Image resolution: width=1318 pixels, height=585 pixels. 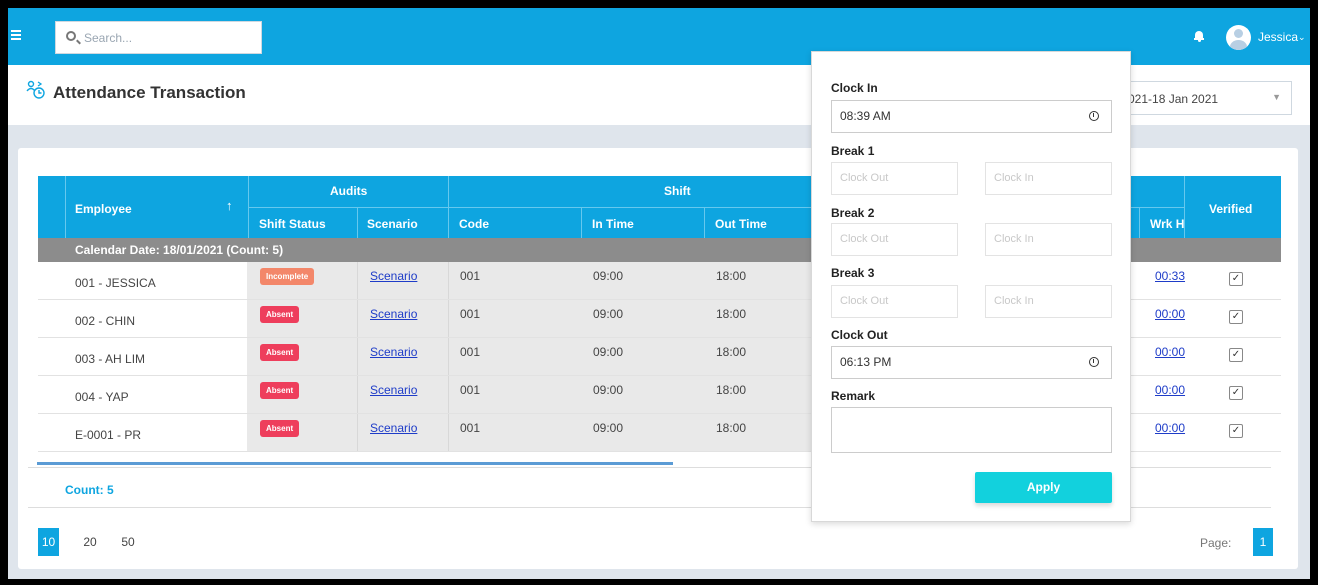 I want to click on page-size-50: 50, so click(x=128, y=542).